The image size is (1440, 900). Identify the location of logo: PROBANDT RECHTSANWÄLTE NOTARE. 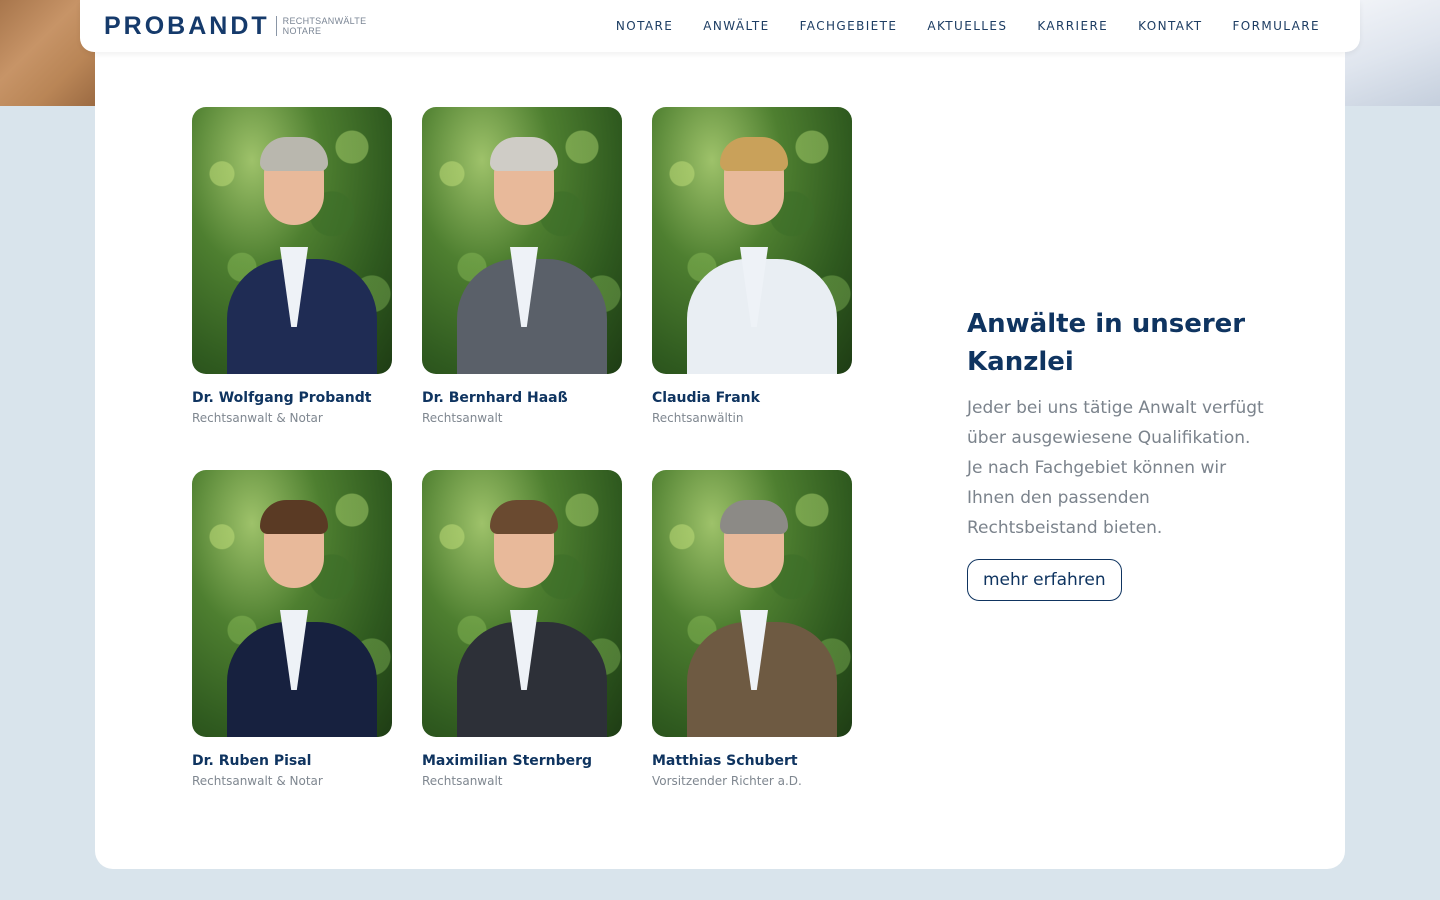
(235, 26).